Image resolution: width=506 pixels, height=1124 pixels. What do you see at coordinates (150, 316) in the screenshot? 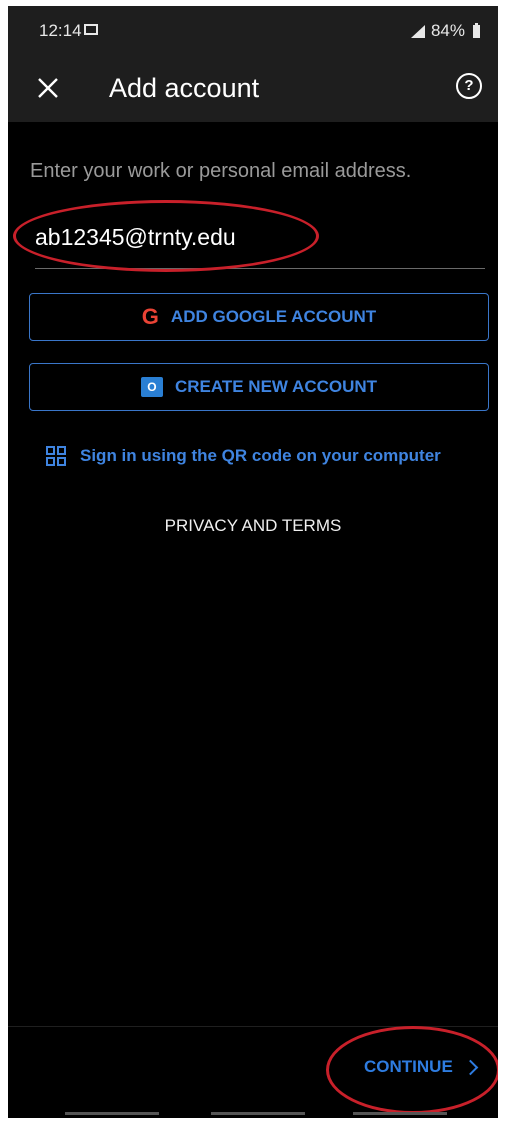
I see `google-icon: G` at bounding box center [150, 316].